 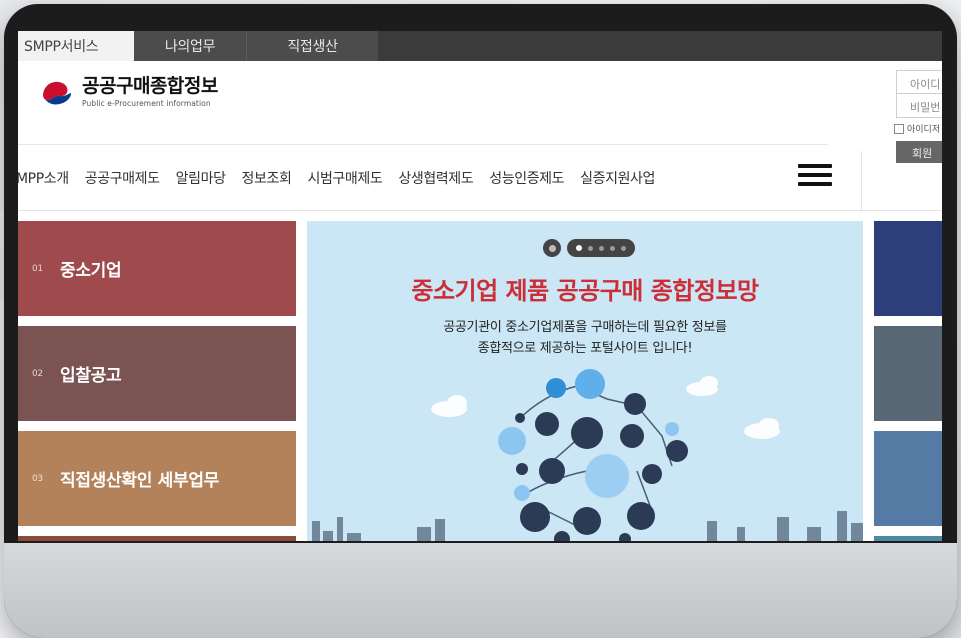 I want to click on tile-sme: 01 중소기업, so click(x=157, y=268).